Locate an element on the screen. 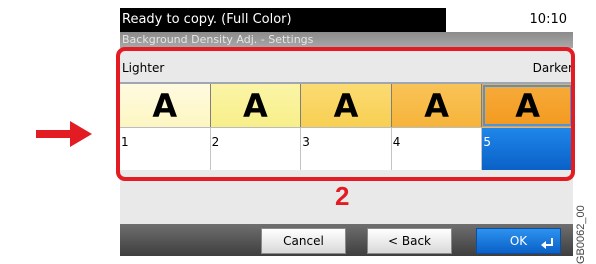 The image size is (596, 264). density-level-2: 2 is located at coordinates (256, 149).